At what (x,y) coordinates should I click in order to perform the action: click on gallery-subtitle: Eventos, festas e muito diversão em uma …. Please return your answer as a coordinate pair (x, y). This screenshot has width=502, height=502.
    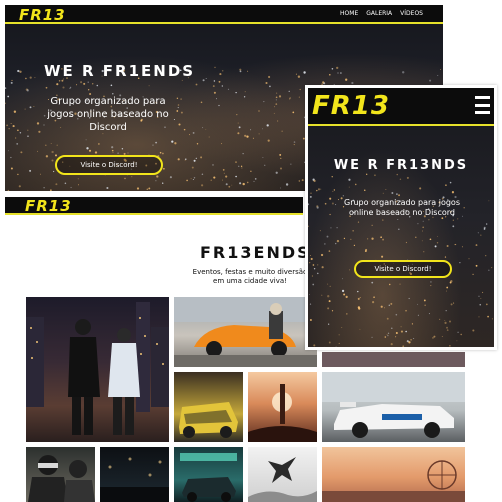
    Looking at the image, I should click on (250, 277).